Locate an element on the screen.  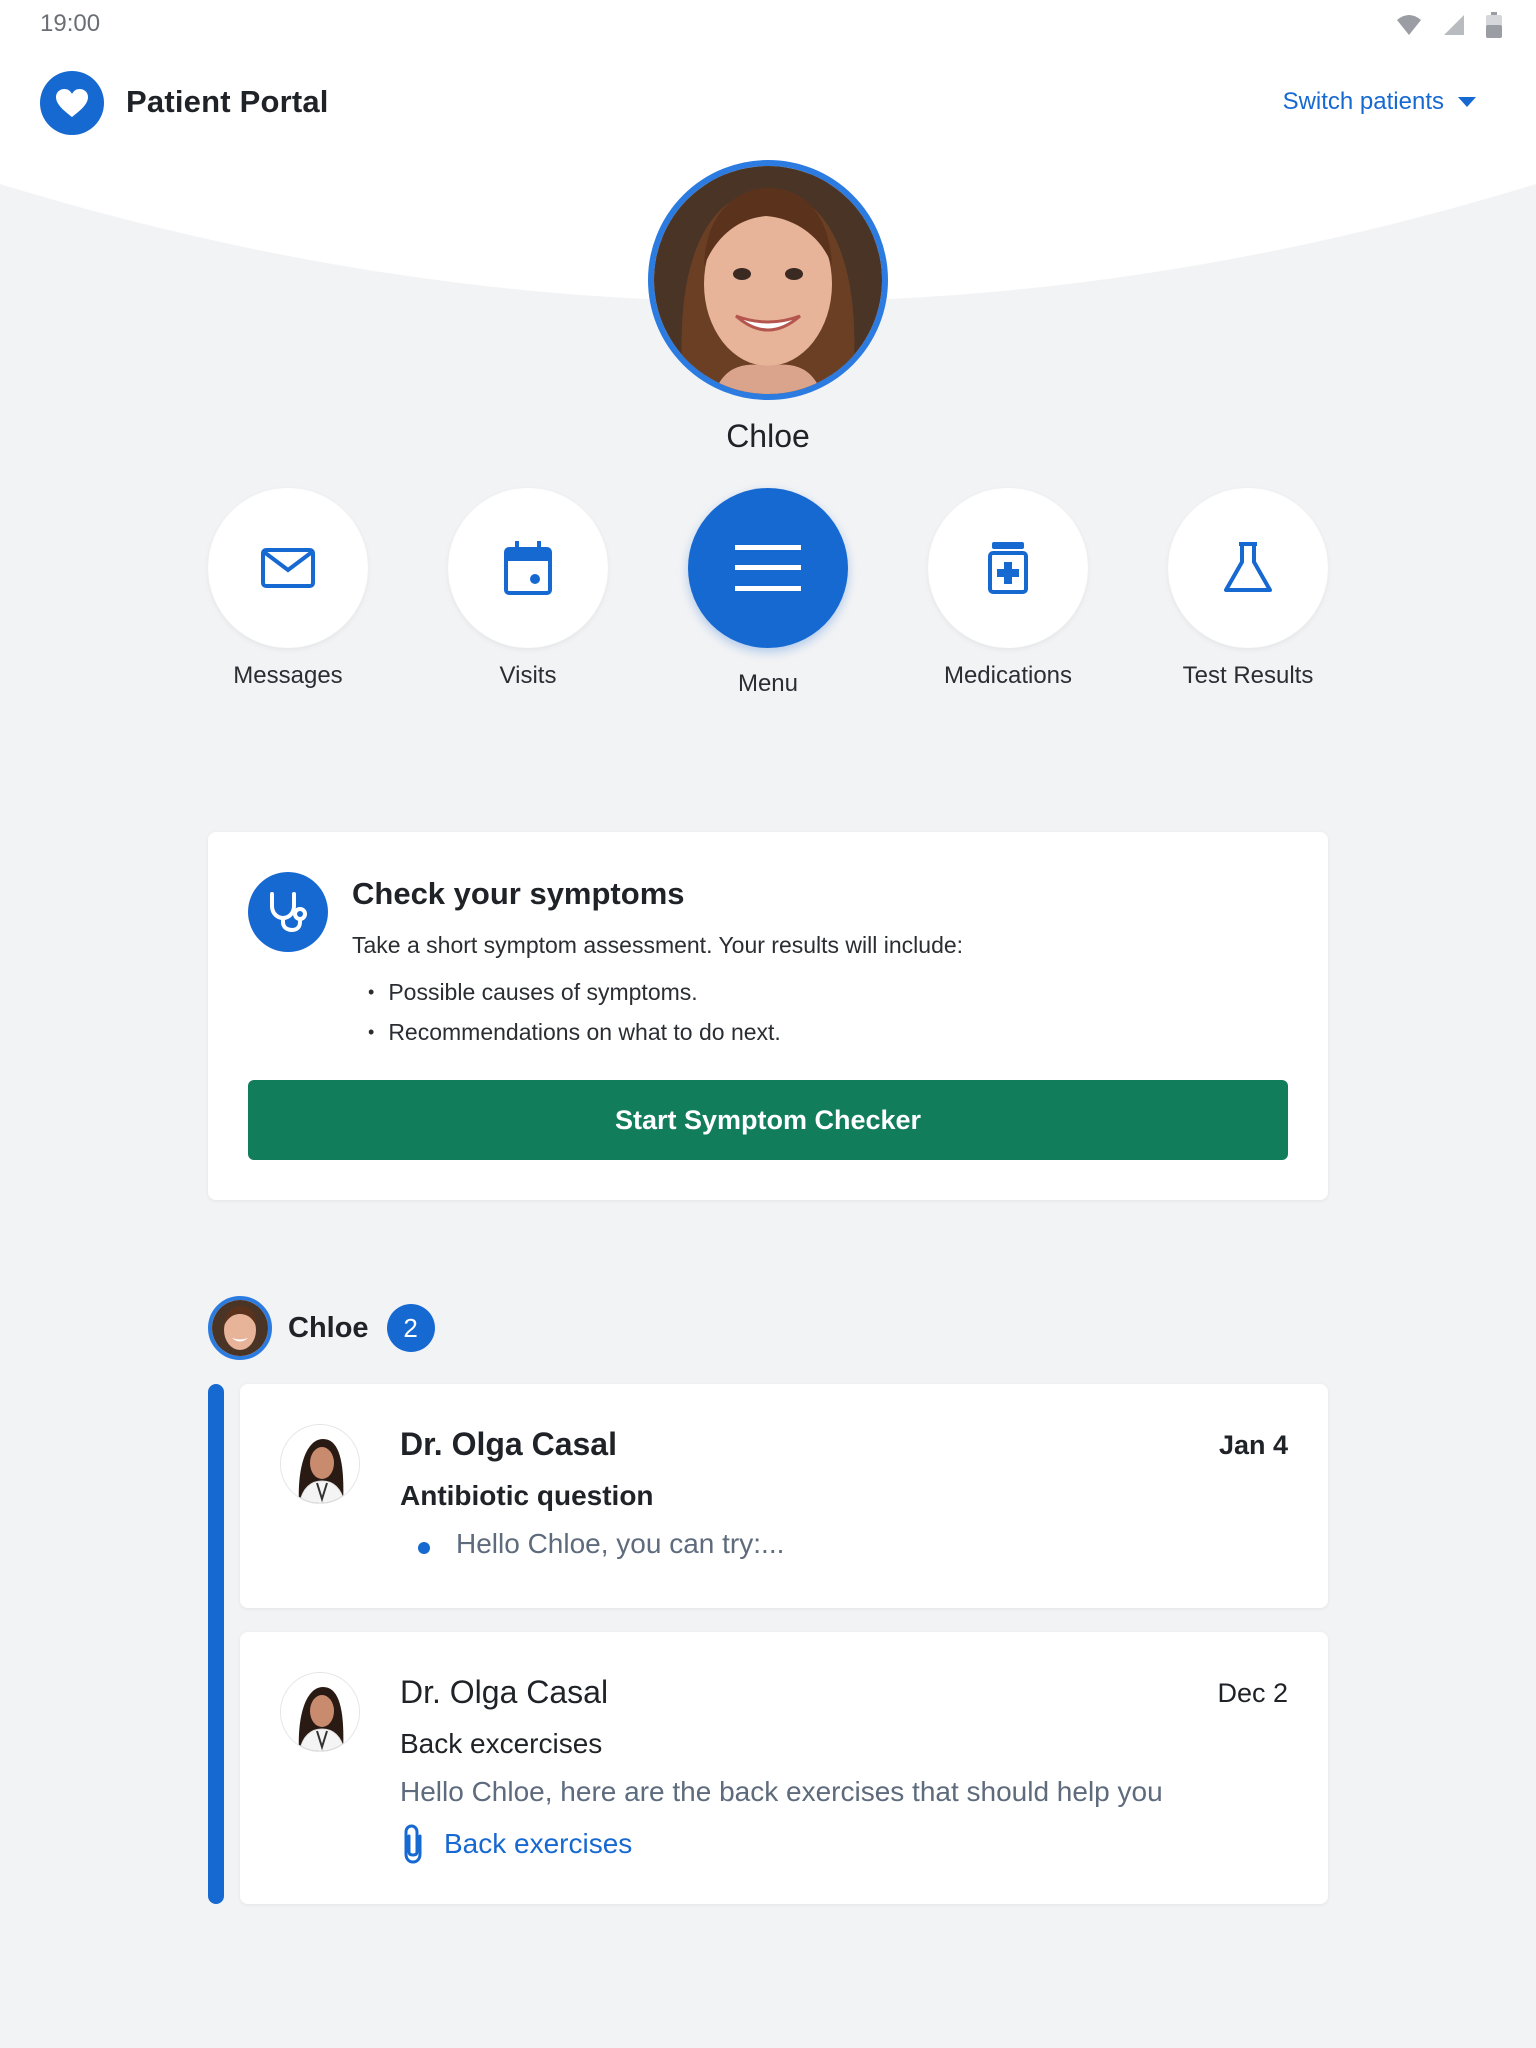
hamburger-menu-icon is located at coordinates (768, 568).